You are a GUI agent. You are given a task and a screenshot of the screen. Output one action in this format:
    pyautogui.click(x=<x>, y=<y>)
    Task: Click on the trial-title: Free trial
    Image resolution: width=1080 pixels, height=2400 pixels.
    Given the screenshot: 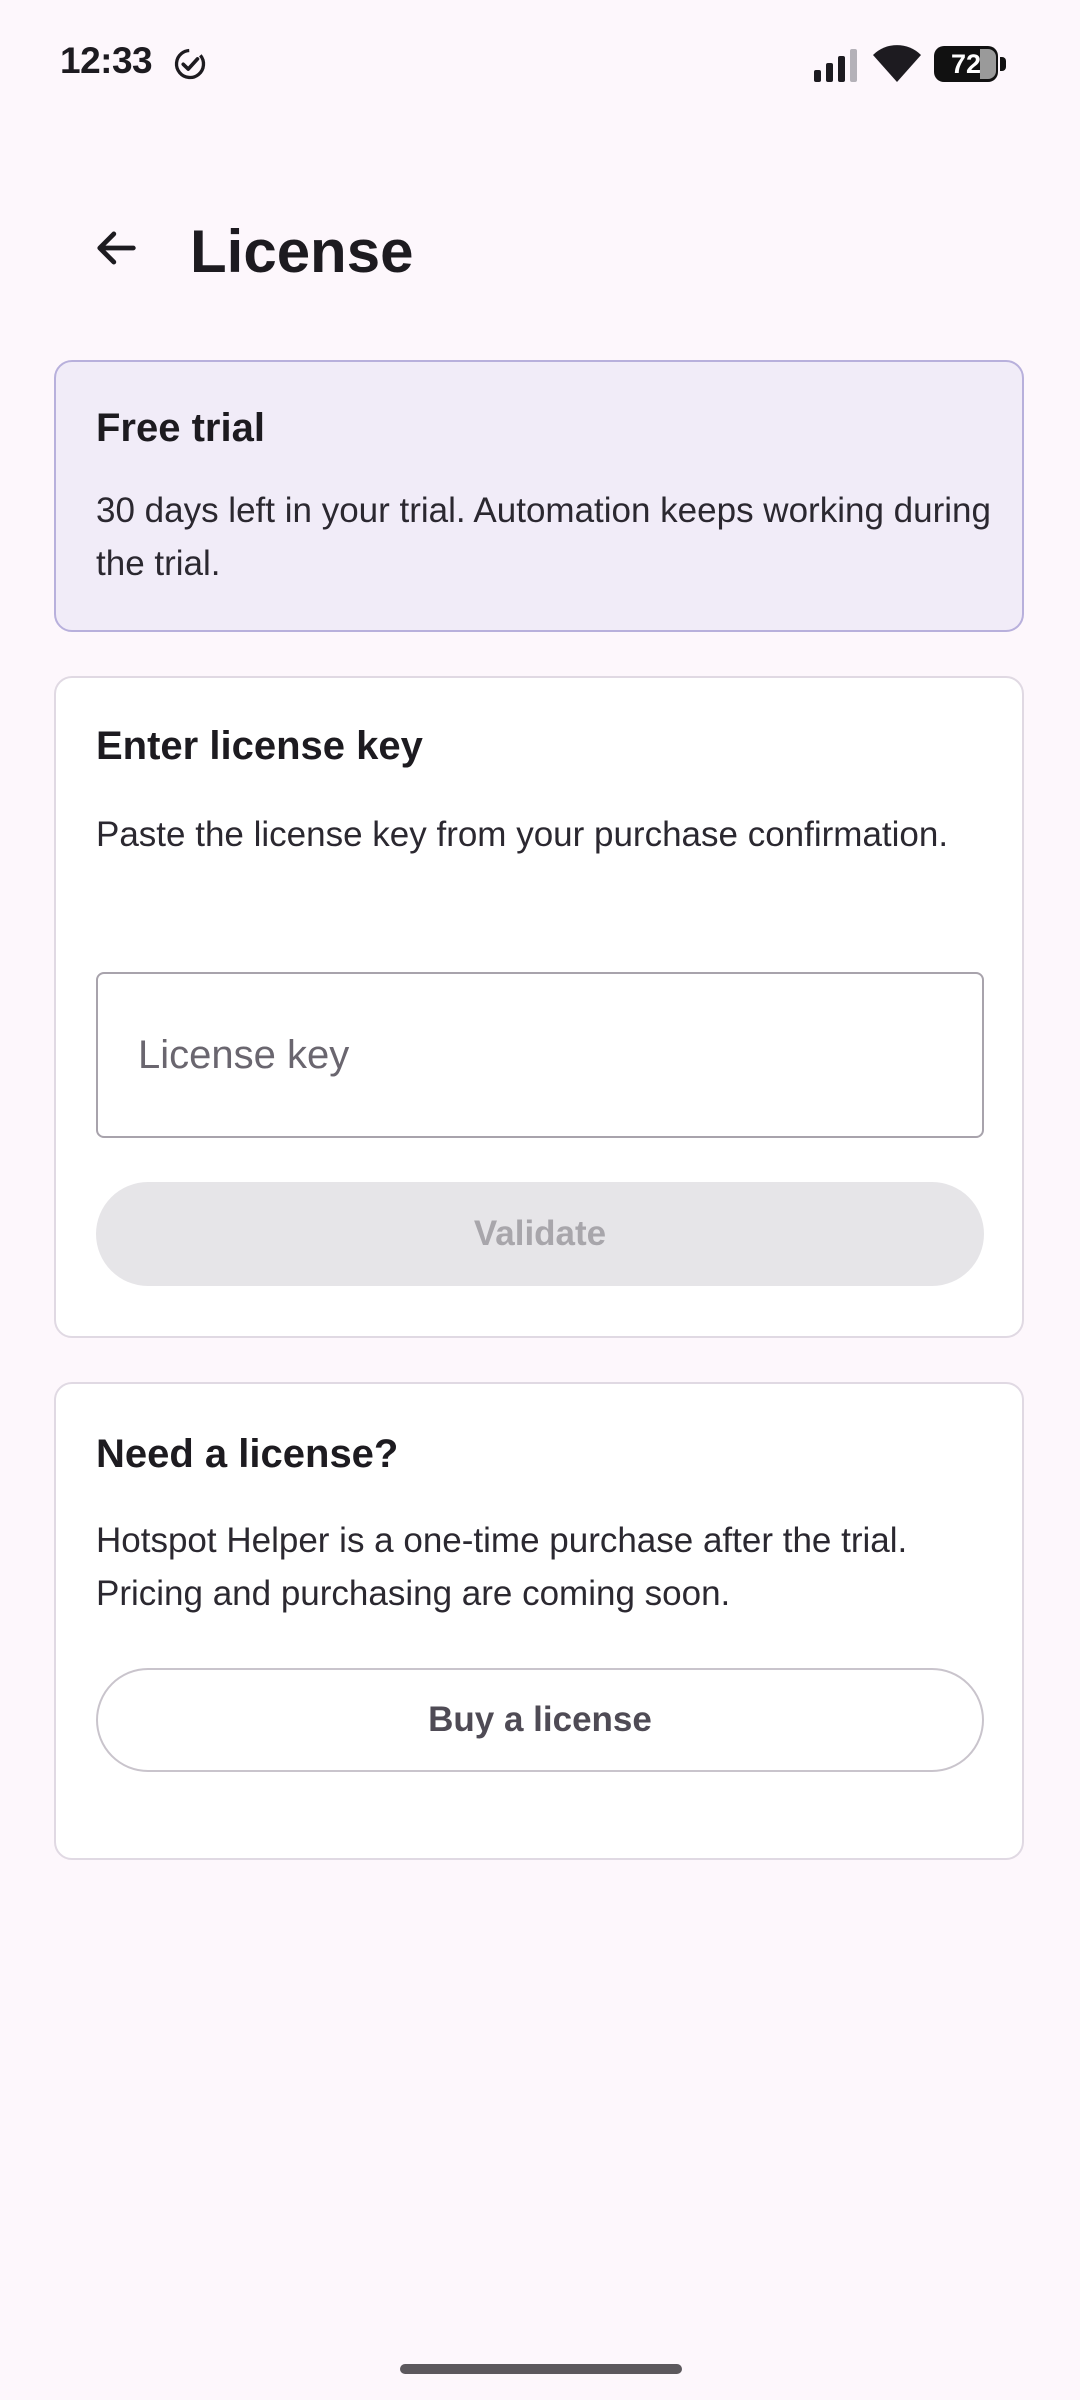 What is the action you would take?
    pyautogui.click(x=180, y=428)
    